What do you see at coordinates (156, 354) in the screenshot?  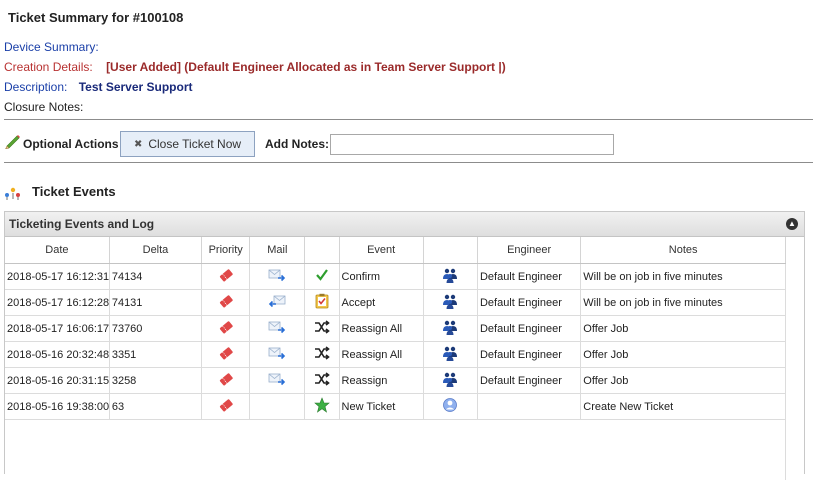 I see `cell-delta: 3351` at bounding box center [156, 354].